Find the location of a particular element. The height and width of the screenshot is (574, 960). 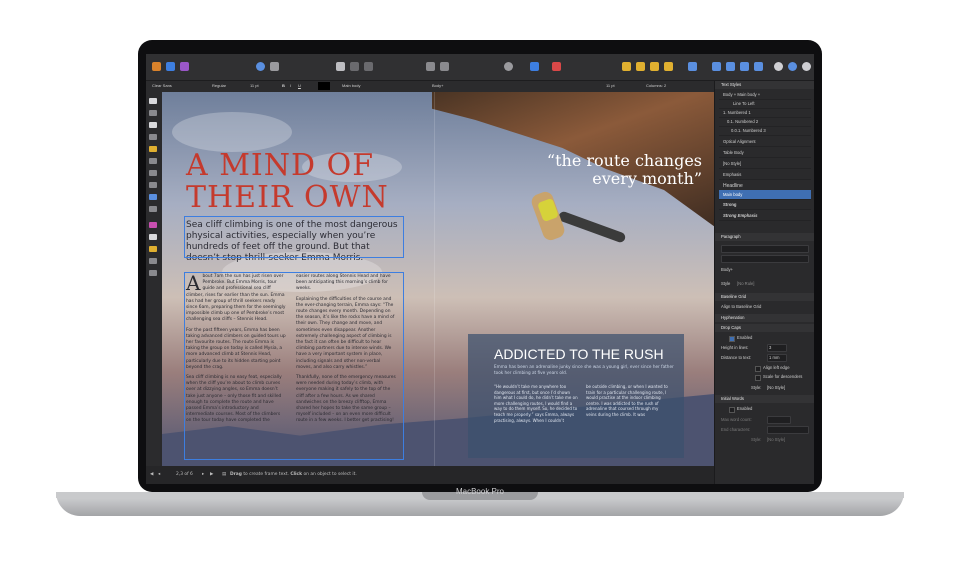

node-tool-icon is located at coordinates (153, 113).